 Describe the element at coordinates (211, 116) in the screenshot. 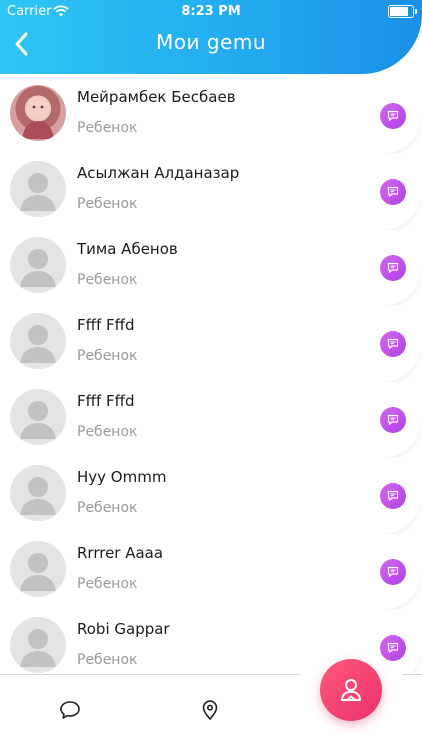

I see `contact-row: Мейрамбек Бесбаев Ребенок` at that location.